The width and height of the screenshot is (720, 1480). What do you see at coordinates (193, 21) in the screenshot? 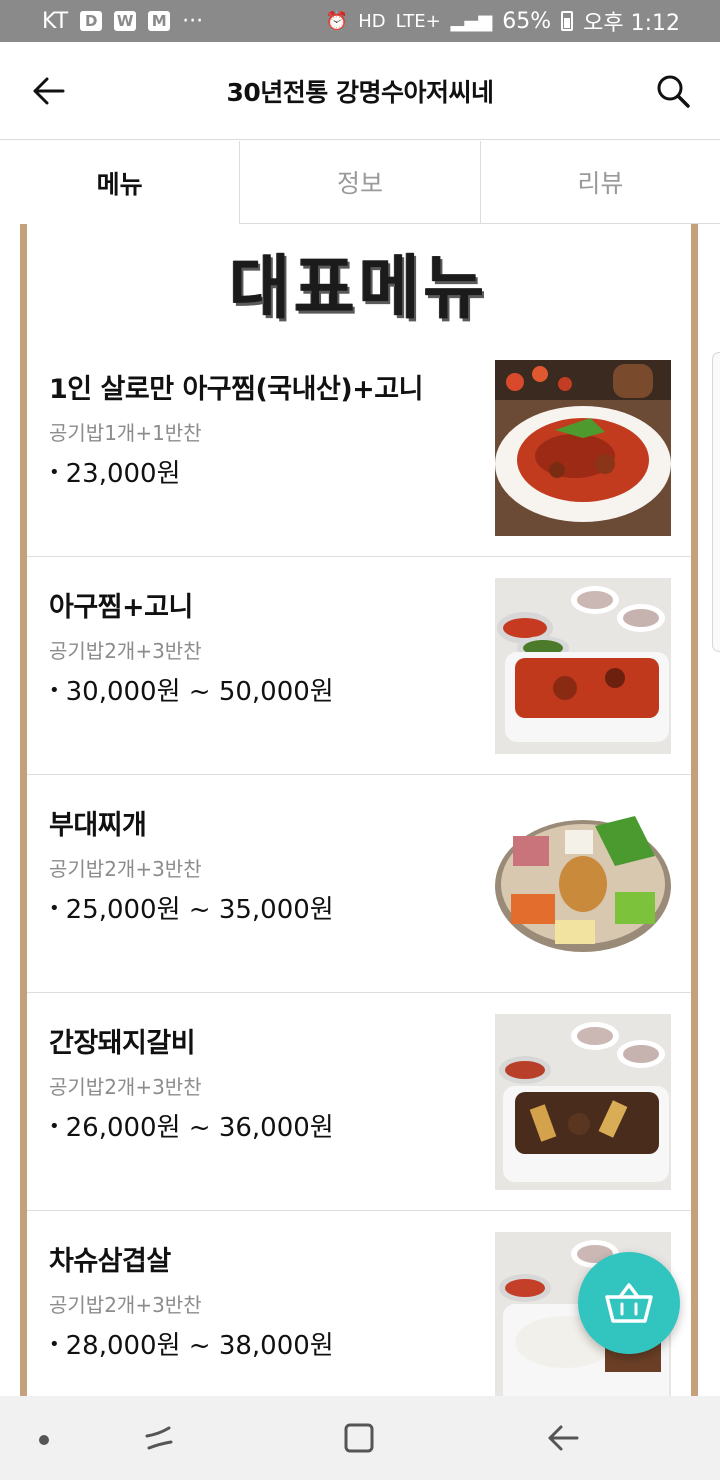
I see `more-notifications-icon: ···` at bounding box center [193, 21].